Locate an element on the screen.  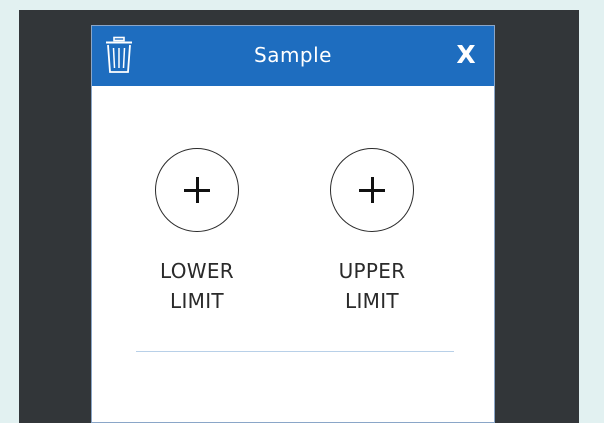
dialog-header: Sample X is located at coordinates (293, 56).